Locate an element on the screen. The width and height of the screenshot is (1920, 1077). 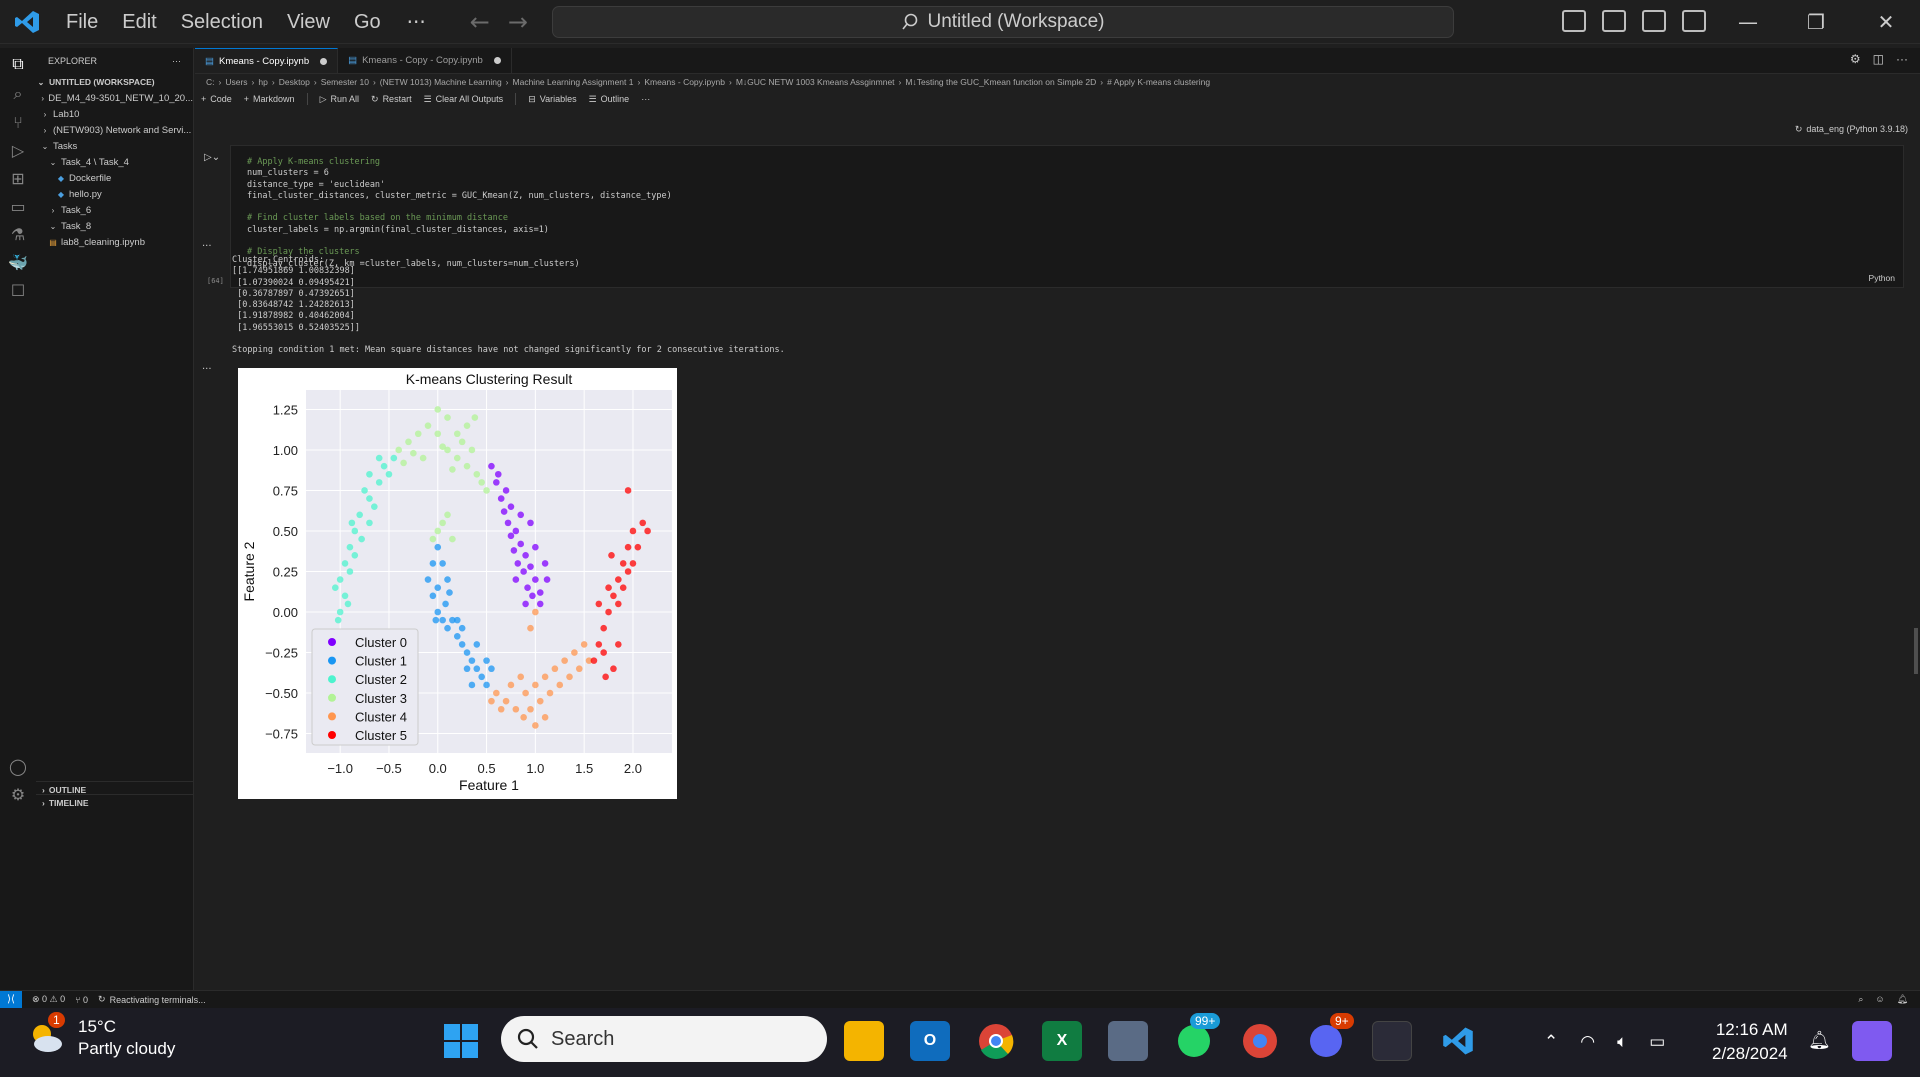
menu-edit: Edit is located at coordinates (139, 22).